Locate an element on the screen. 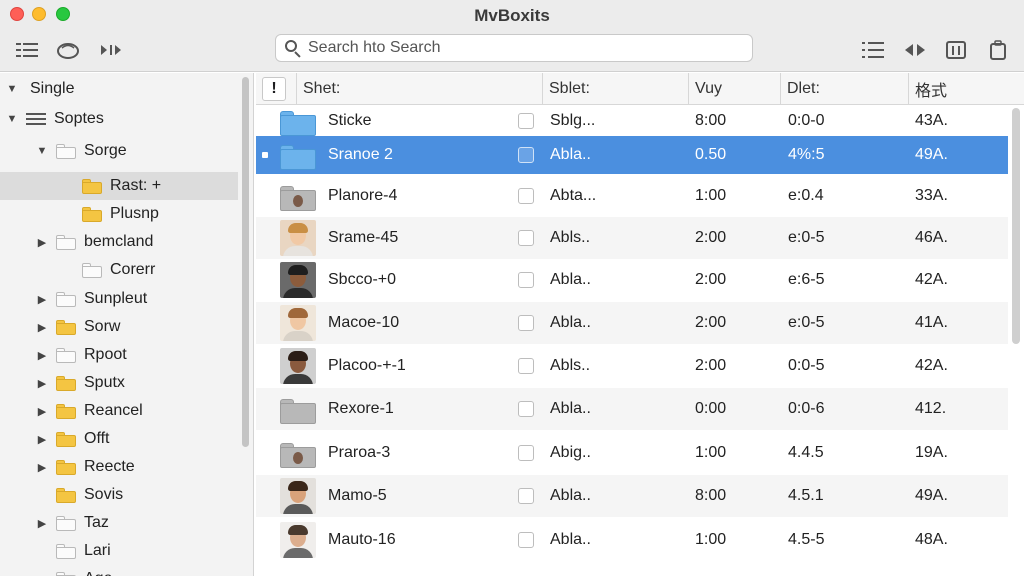 Image resolution: width=1024 pixels, height=576 pixels. sidebar-item: Plusnp is located at coordinates (119, 214).